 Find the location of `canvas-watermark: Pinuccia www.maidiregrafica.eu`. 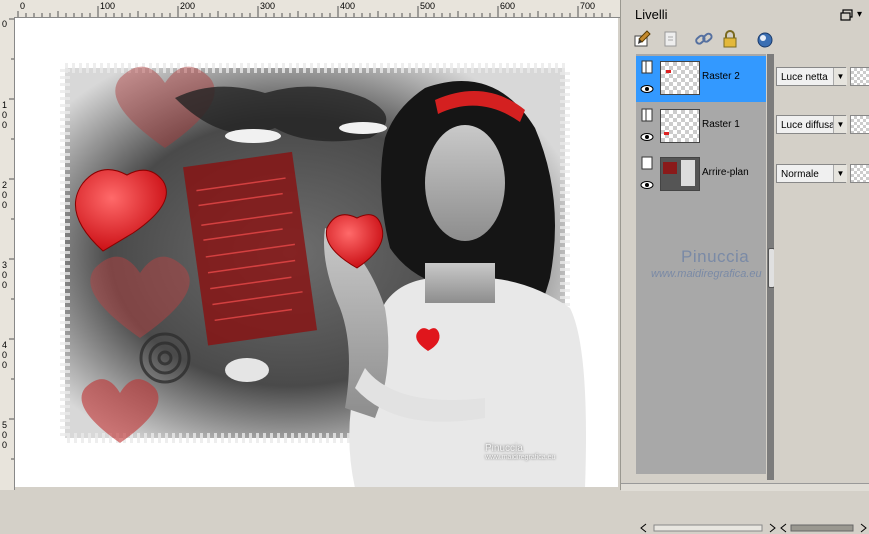

canvas-watermark: Pinuccia www.maidiregrafica.eu is located at coordinates (520, 452).